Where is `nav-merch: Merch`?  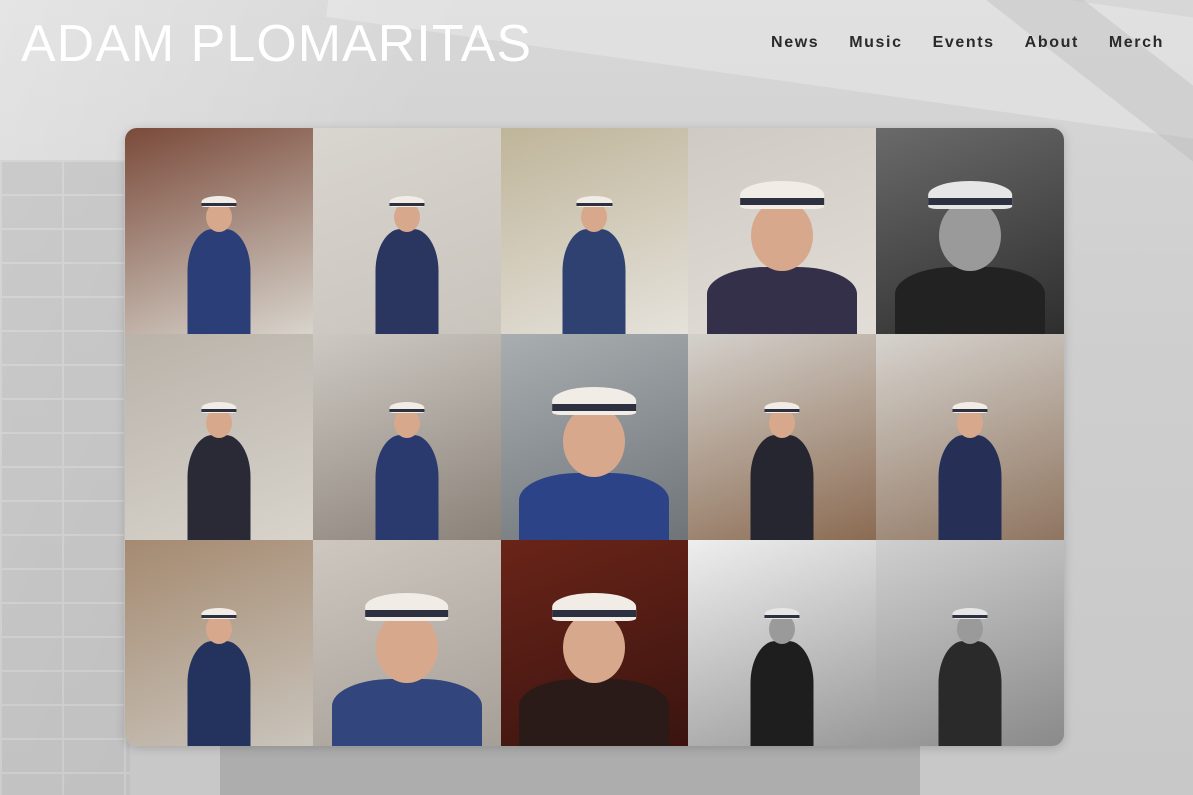
nav-merch: Merch is located at coordinates (1136, 43).